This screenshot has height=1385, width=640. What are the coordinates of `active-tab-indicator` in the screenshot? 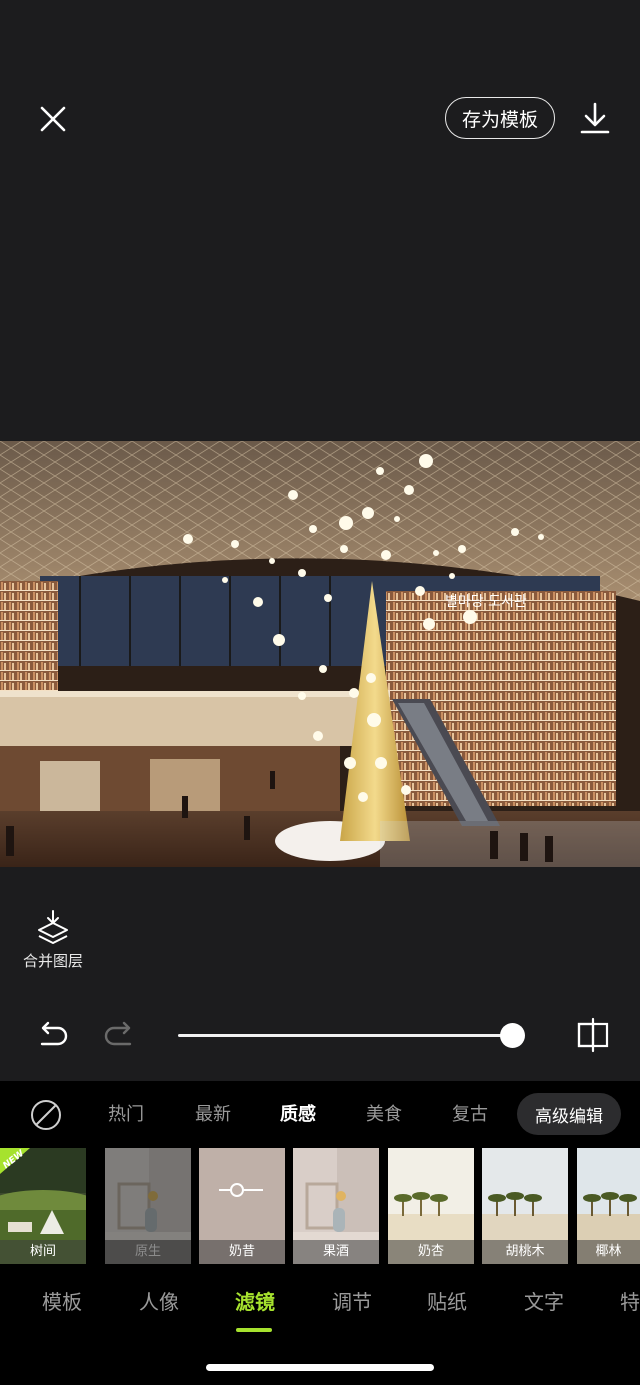 It's located at (254, 1330).